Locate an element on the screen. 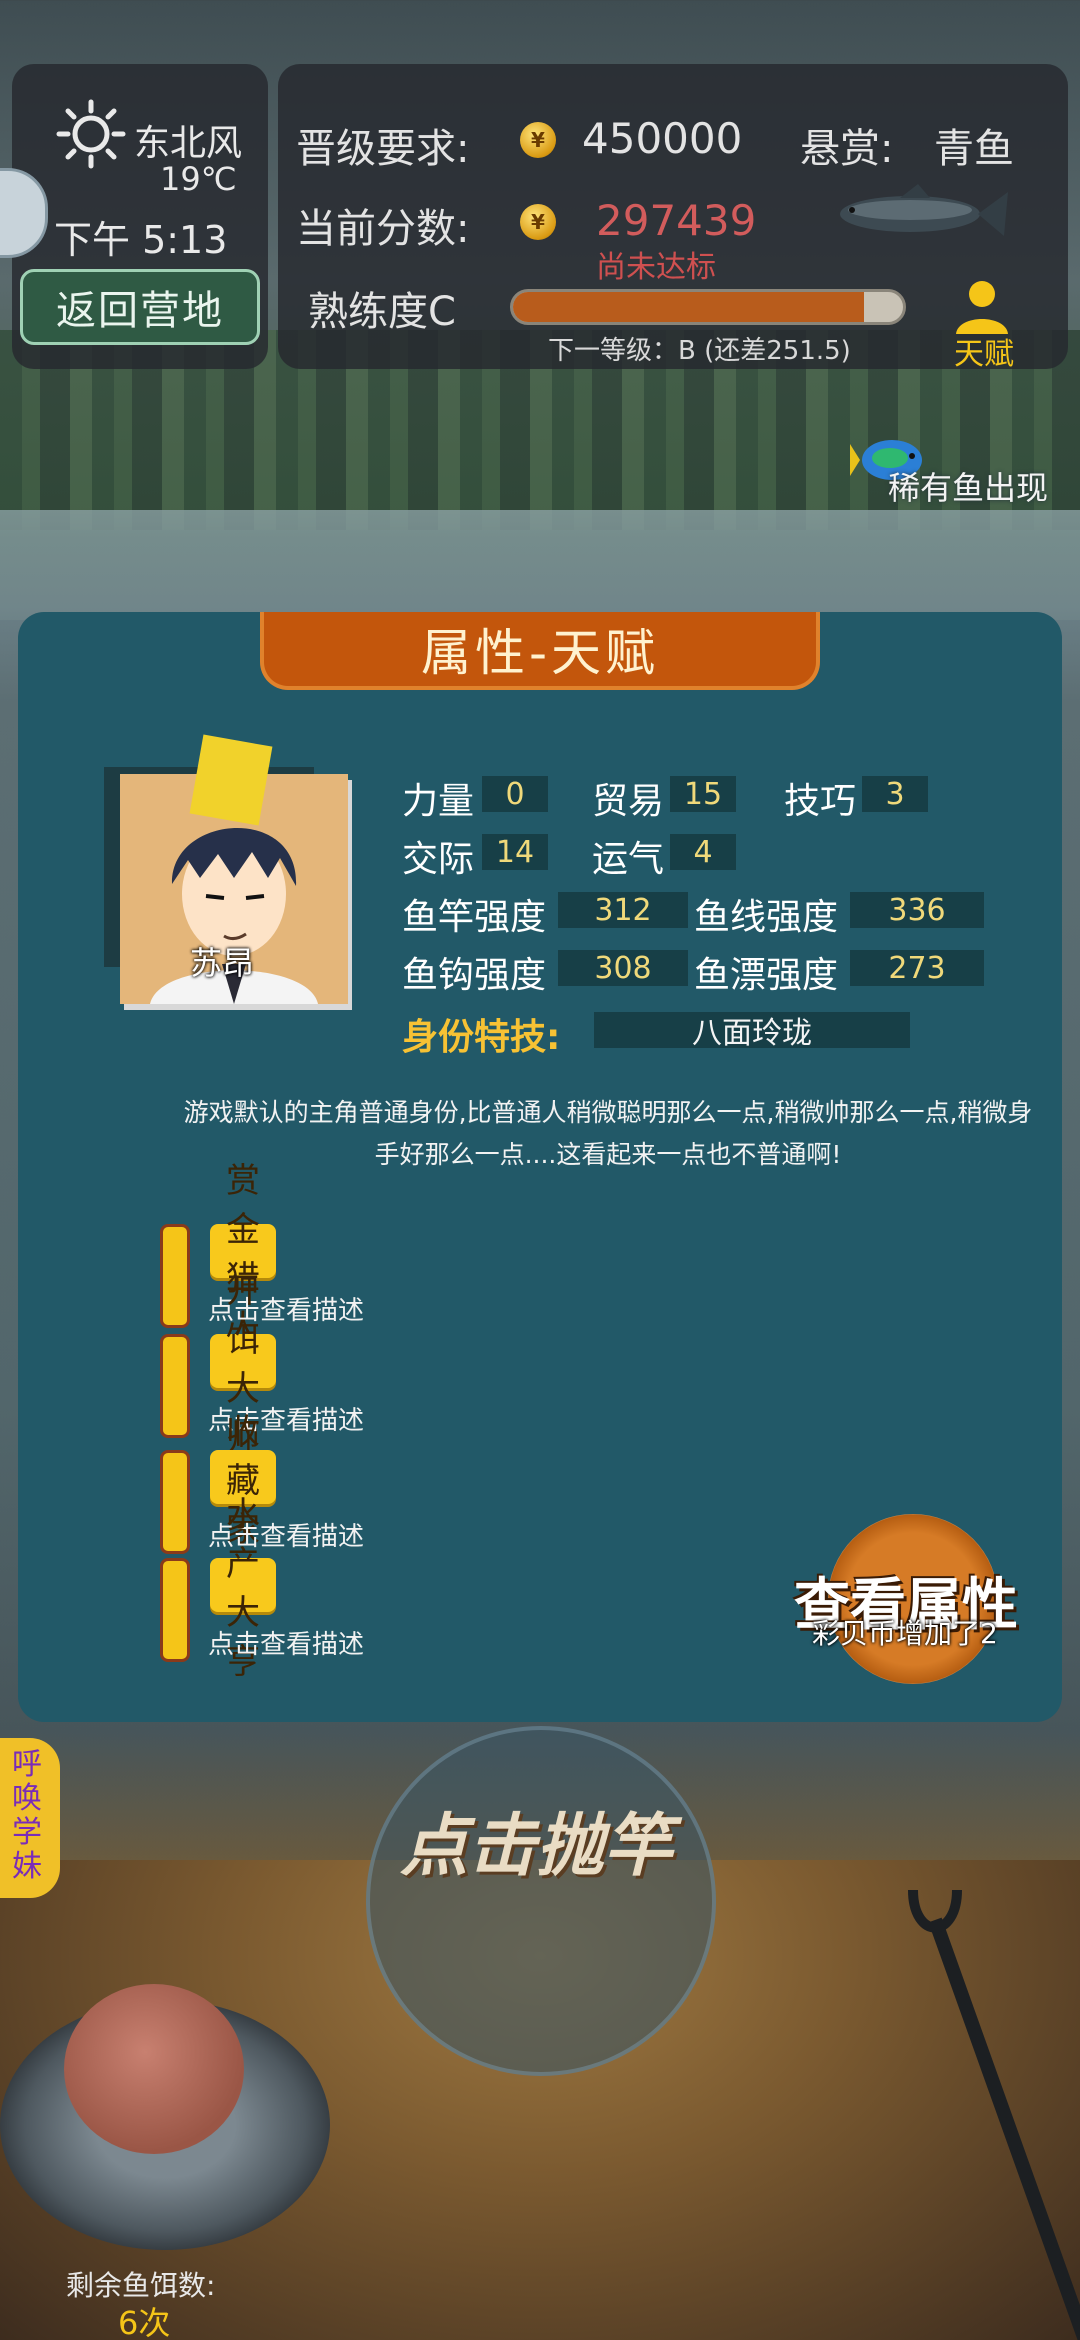 This screenshot has height=2340, width=1080. bounty-fish-name: 青鱼 is located at coordinates (974, 149).